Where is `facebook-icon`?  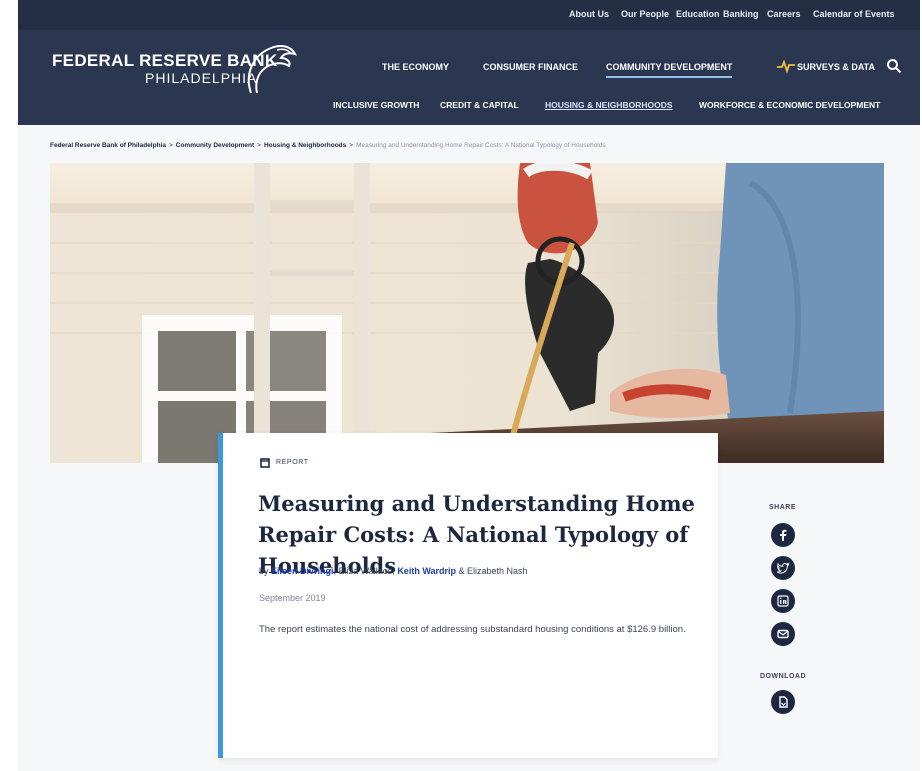
facebook-icon is located at coordinates (783, 535).